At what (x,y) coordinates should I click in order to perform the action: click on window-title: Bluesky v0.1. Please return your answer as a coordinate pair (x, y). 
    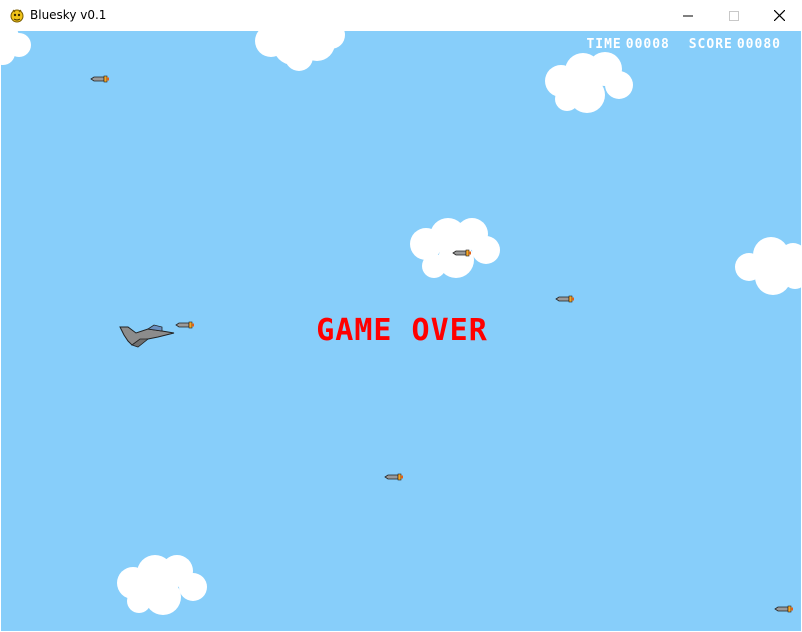
    Looking at the image, I should click on (68, 15).